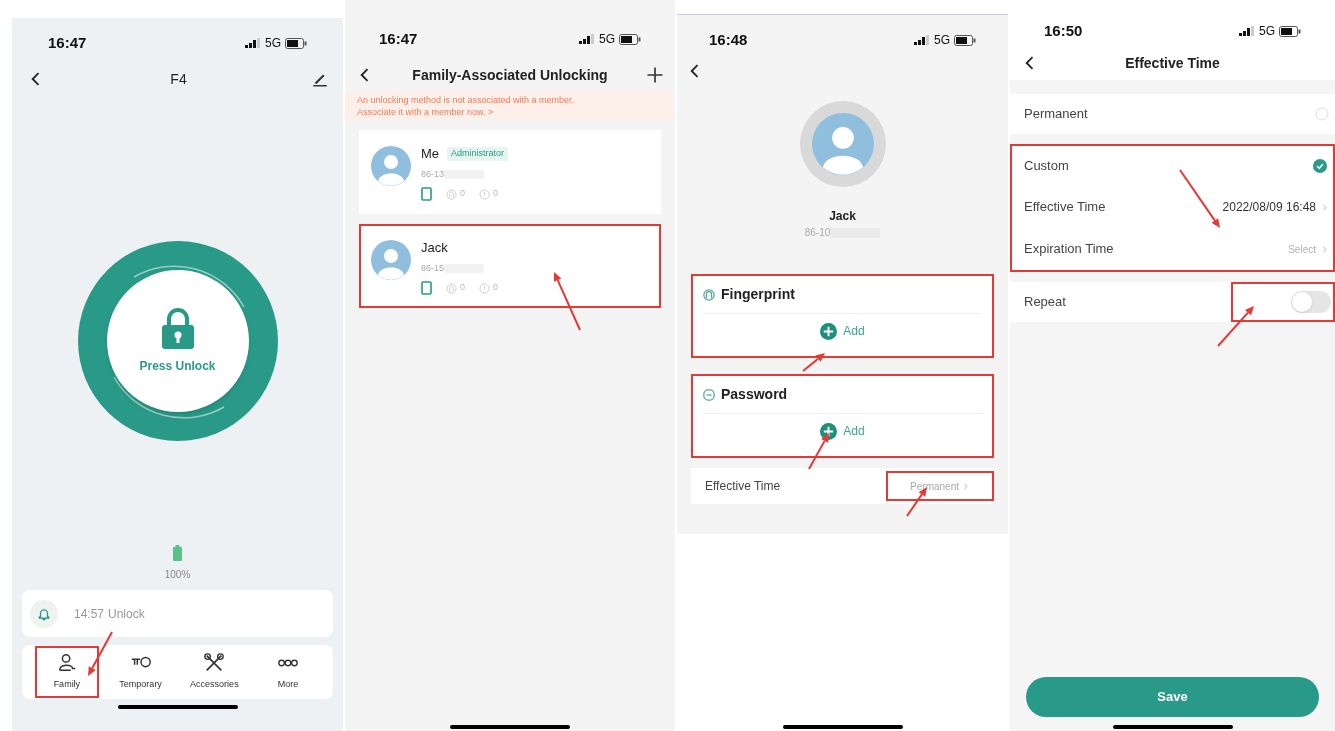 The height and width of the screenshot is (731, 1335). What do you see at coordinates (1065, 207) in the screenshot?
I see `field-label: Effective Time` at bounding box center [1065, 207].